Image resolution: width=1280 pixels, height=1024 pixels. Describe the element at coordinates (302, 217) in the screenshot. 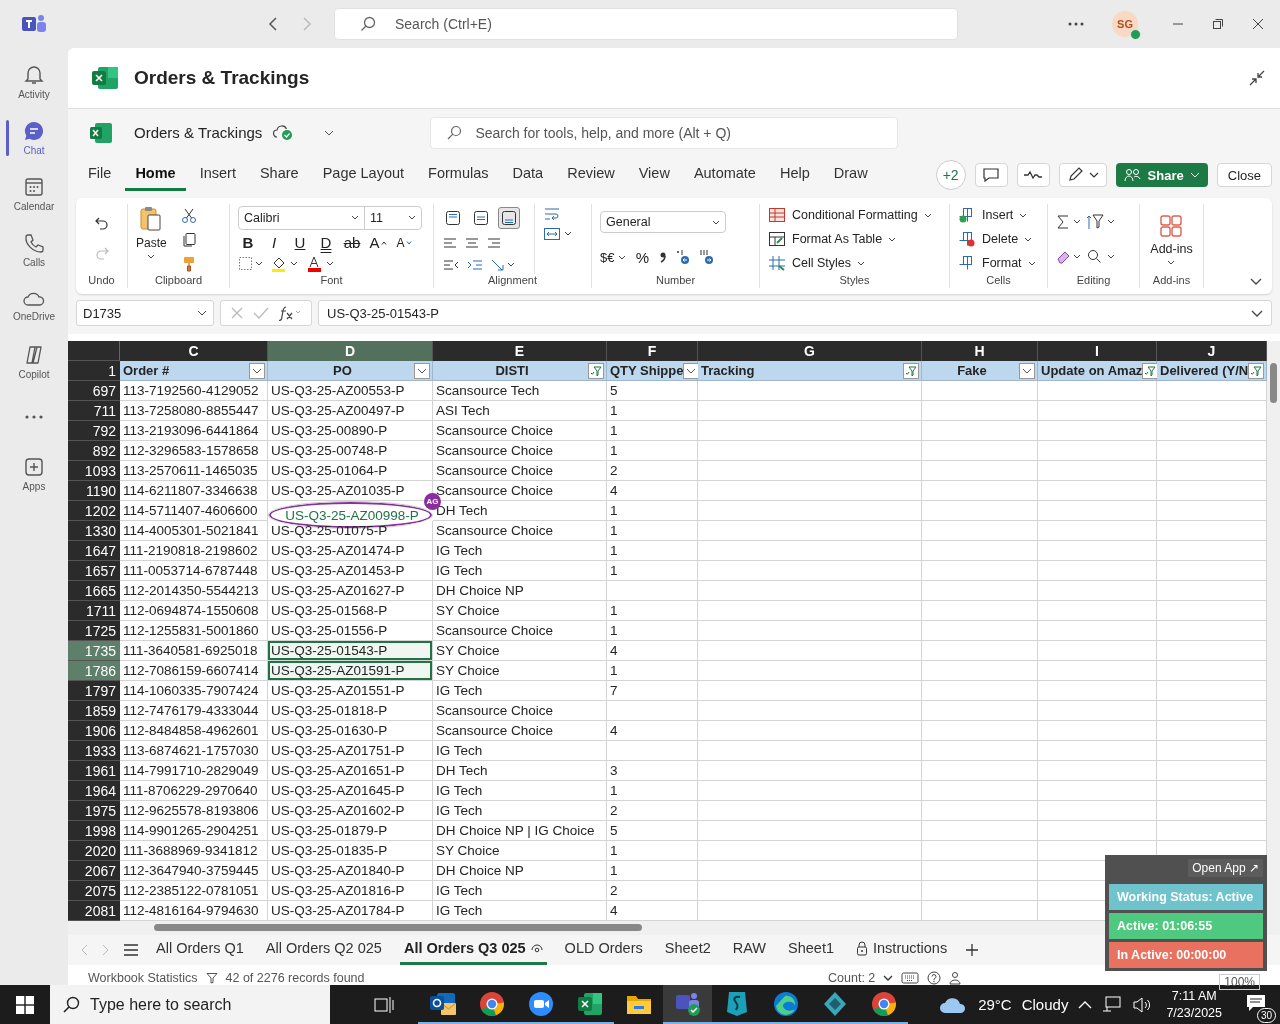

I see `font-name-dropdown: Calibri` at that location.